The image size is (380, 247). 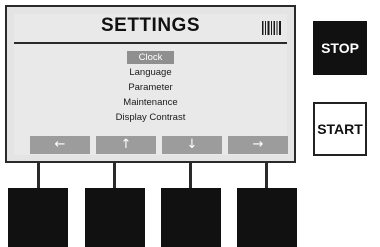 I want to click on barcode-icon, so click(x=271, y=28).